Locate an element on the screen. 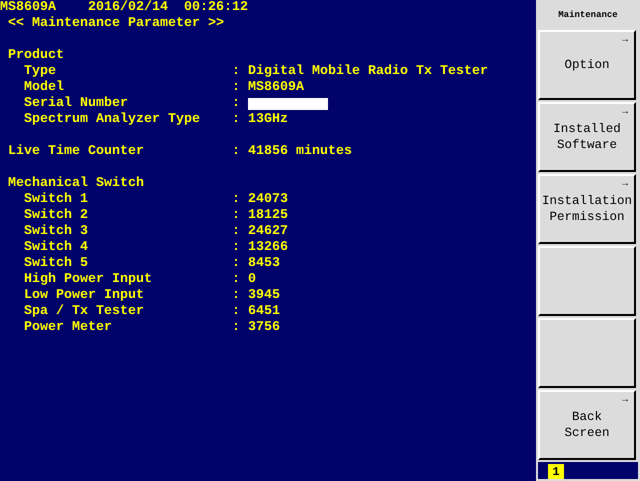 The image size is (640, 481). parameter-label: Serial Number is located at coordinates (76, 104).